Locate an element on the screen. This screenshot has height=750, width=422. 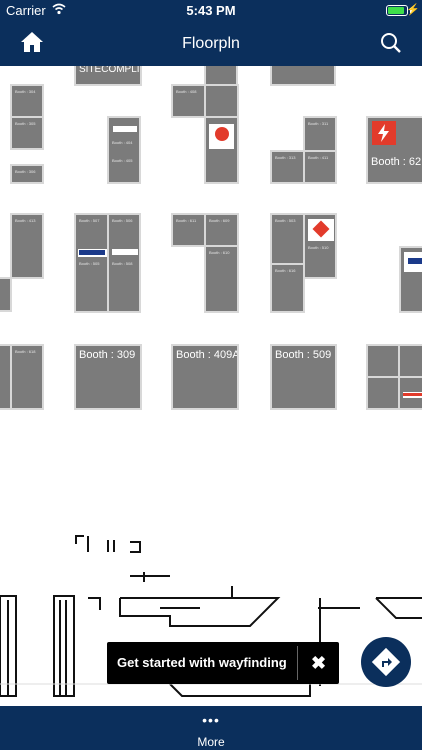
search-icon is located at coordinates (391, 43).